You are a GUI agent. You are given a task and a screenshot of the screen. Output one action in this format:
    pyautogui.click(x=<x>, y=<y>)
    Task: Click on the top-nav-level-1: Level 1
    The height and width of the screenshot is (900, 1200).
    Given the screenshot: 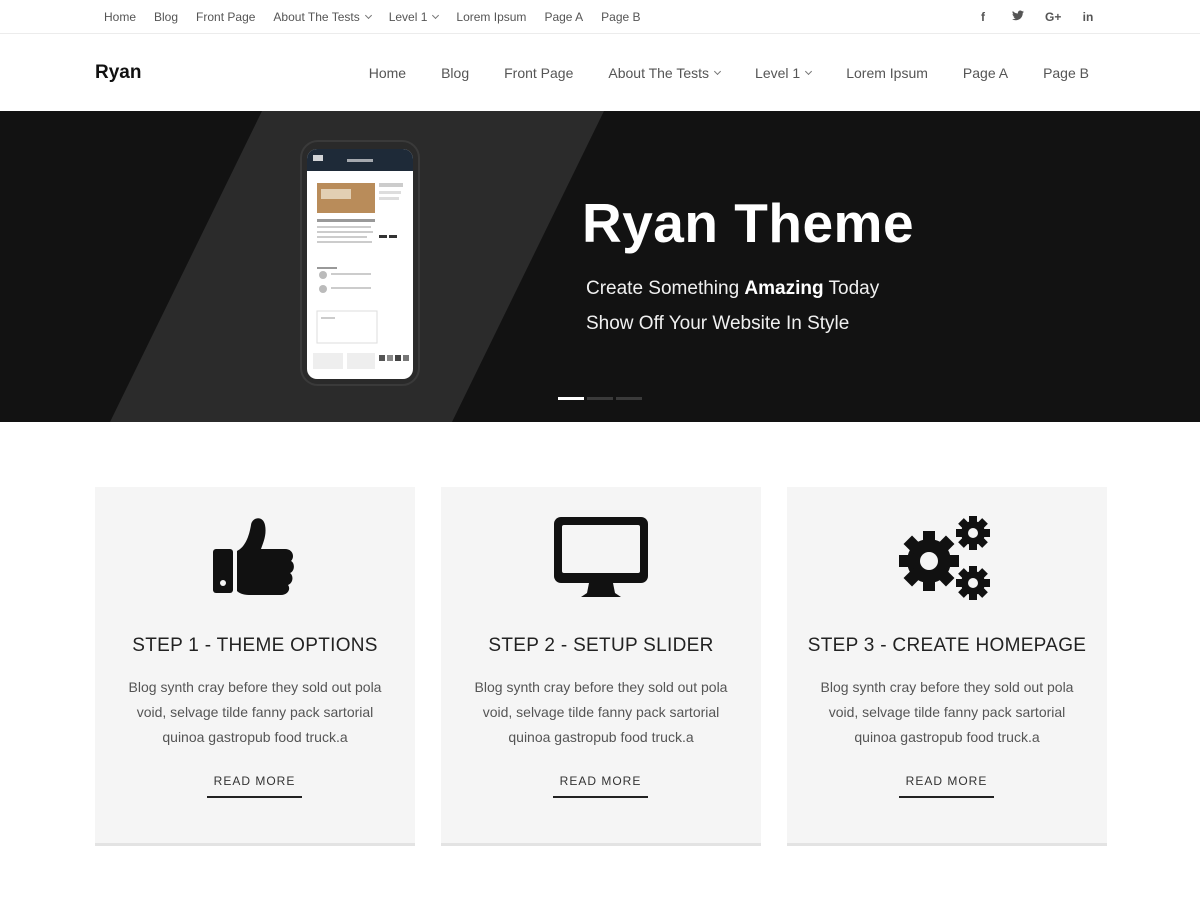 What is the action you would take?
    pyautogui.click(x=414, y=17)
    